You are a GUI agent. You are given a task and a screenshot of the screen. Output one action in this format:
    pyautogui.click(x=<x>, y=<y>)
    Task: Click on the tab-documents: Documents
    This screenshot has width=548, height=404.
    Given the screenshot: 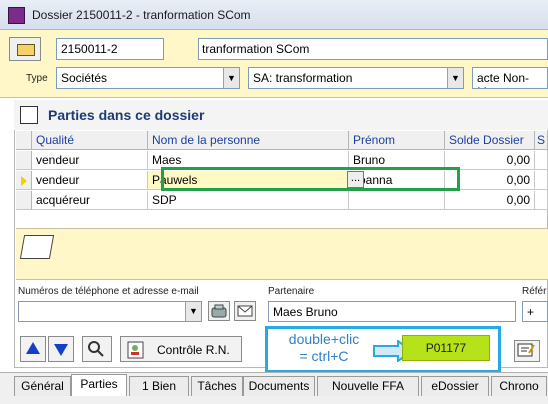 What is the action you would take?
    pyautogui.click(x=279, y=386)
    